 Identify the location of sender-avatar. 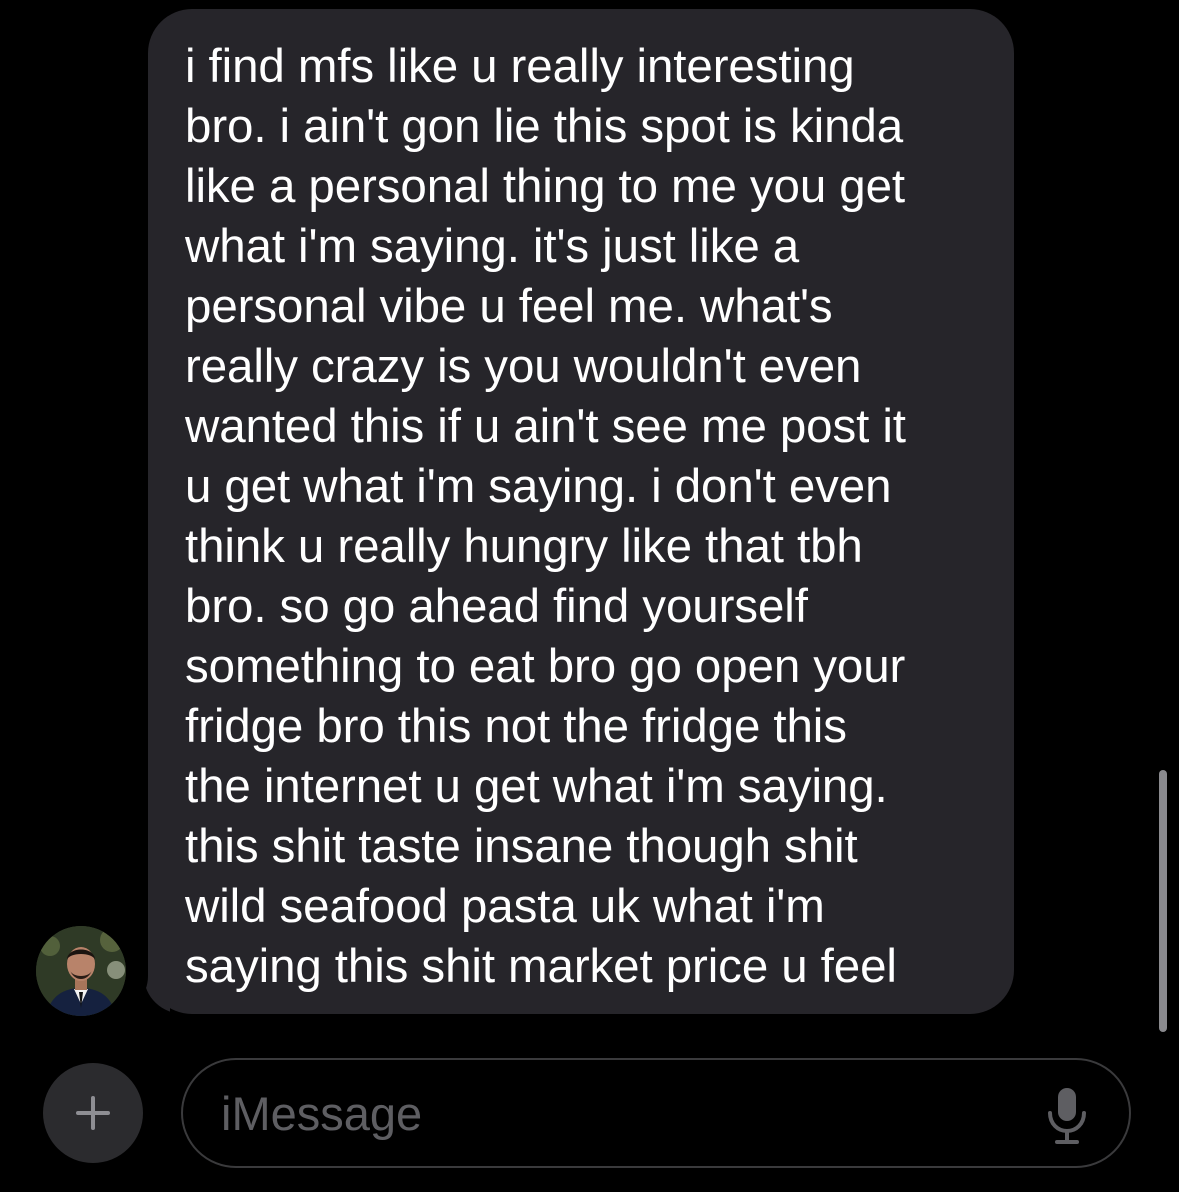
(81, 971).